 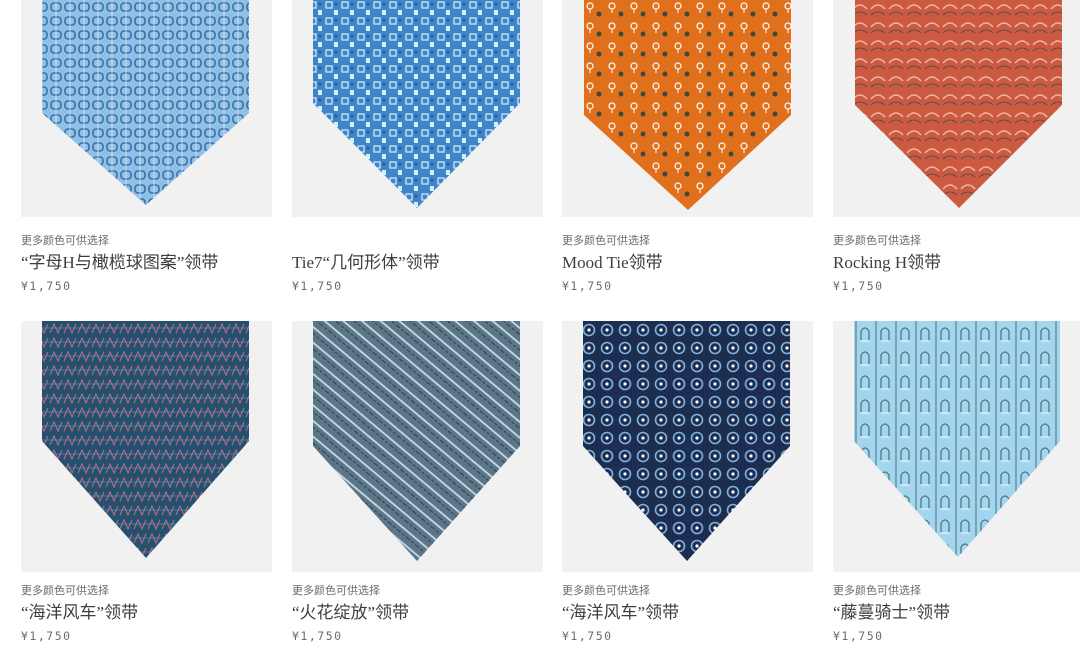 I want to click on product-name: Tie7“几何形体”领带, so click(x=417, y=263).